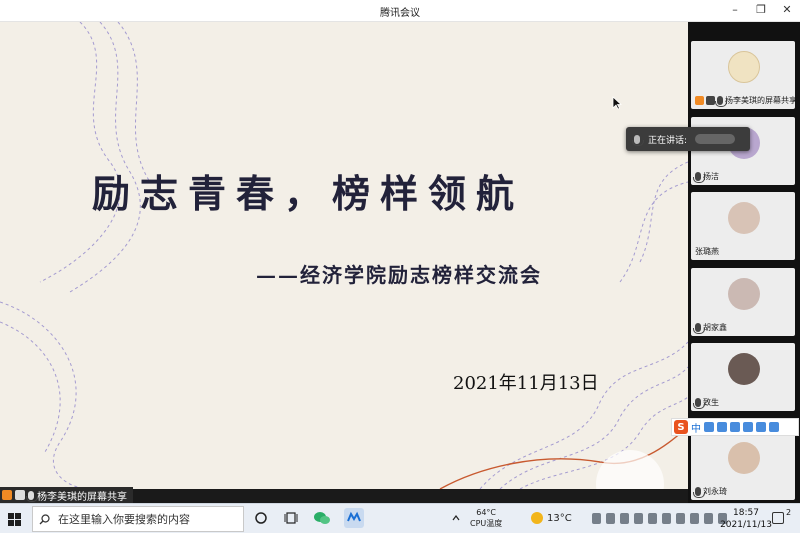 The height and width of the screenshot is (533, 800). I want to click on participant-tile: 刘永琦, so click(743, 466).